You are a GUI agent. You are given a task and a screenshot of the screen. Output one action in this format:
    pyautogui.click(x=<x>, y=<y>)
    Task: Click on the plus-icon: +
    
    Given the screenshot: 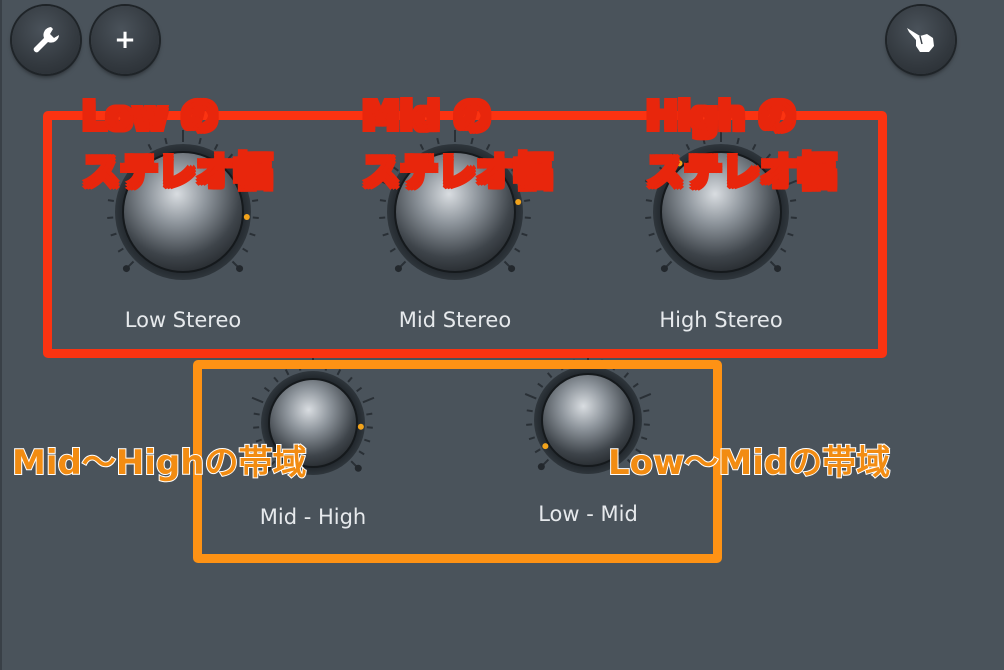 What is the action you would take?
    pyautogui.click(x=125, y=40)
    